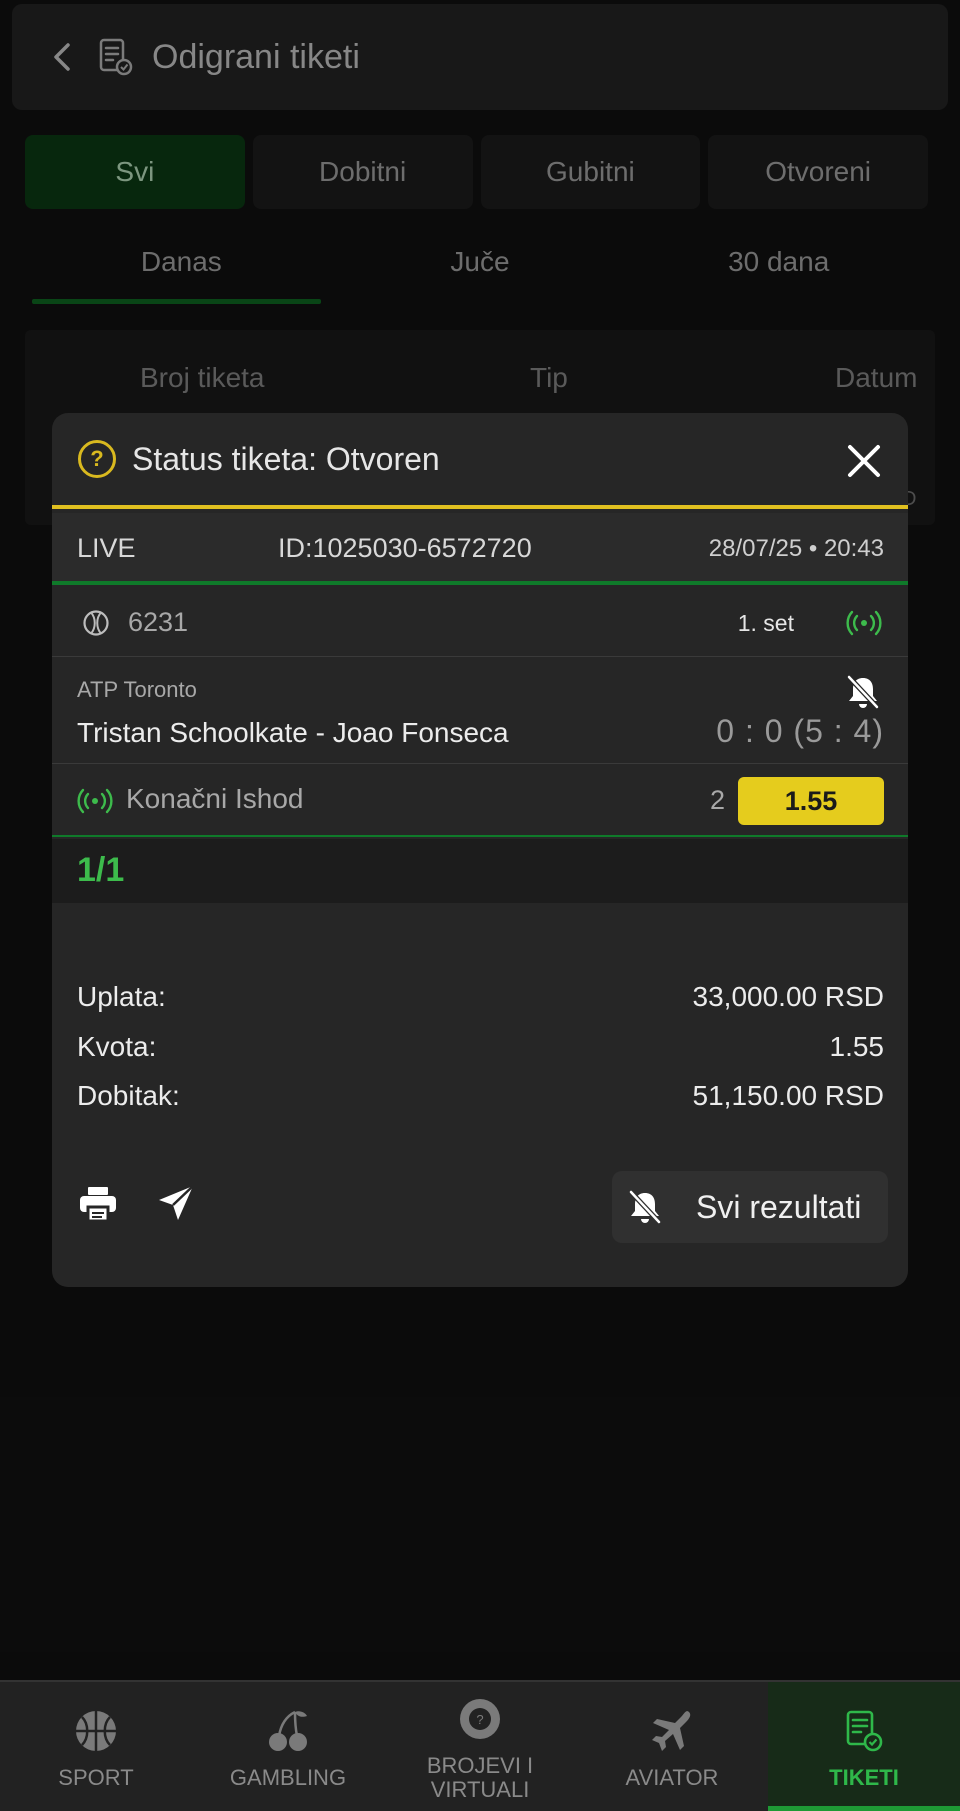 The width and height of the screenshot is (960, 1811). I want to click on nav-label: TIKETI, so click(864, 1777).